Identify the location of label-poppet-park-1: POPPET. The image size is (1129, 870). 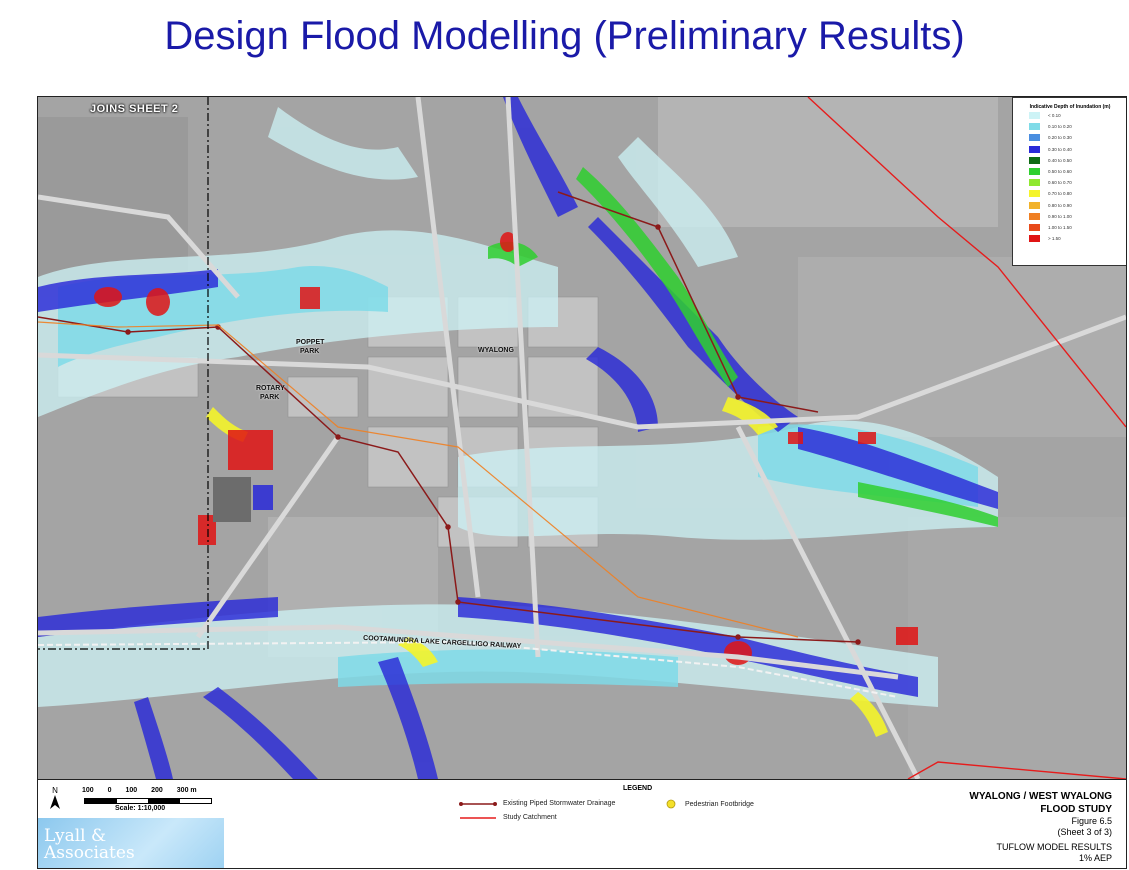
(310, 342).